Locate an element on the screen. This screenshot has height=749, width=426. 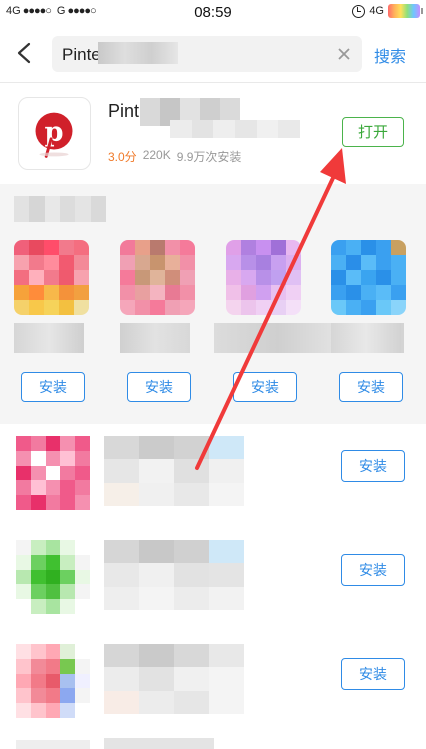
search-input: Pinte is located at coordinates (207, 54).